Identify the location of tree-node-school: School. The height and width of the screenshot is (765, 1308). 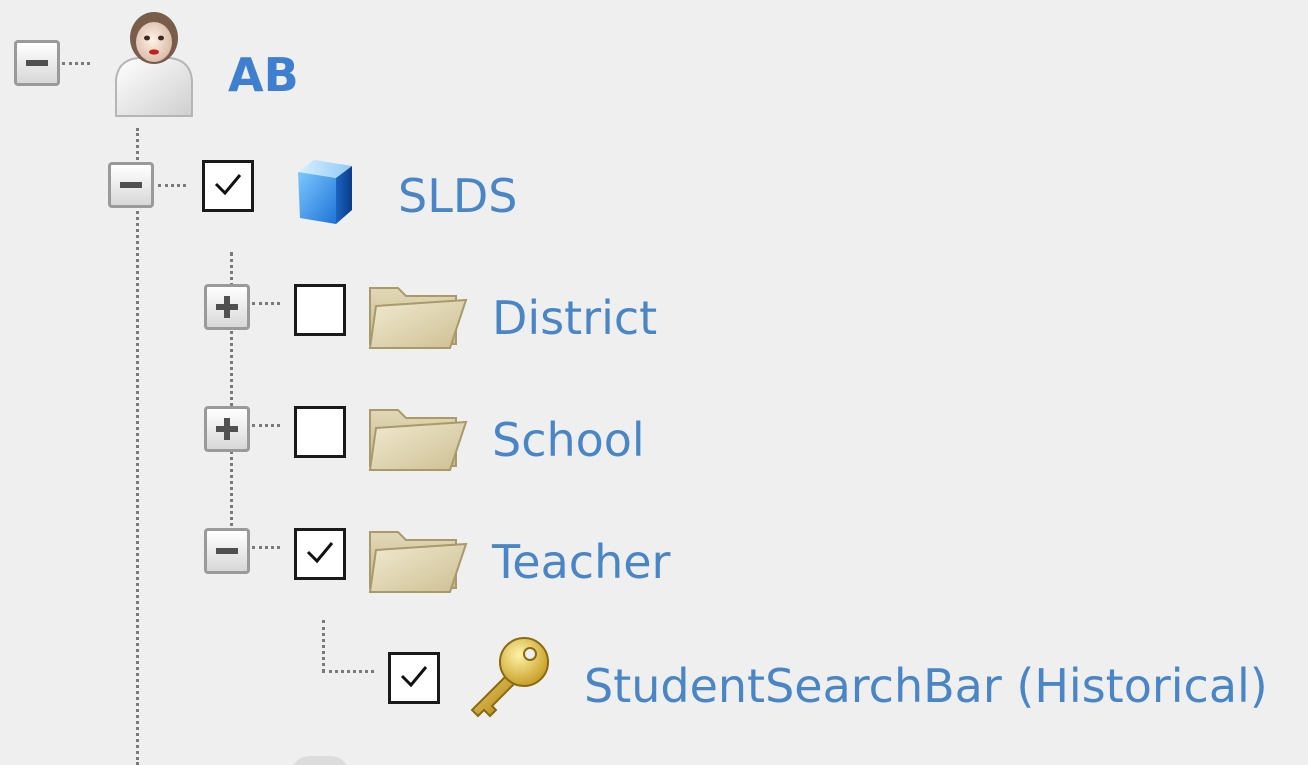
(440, 432).